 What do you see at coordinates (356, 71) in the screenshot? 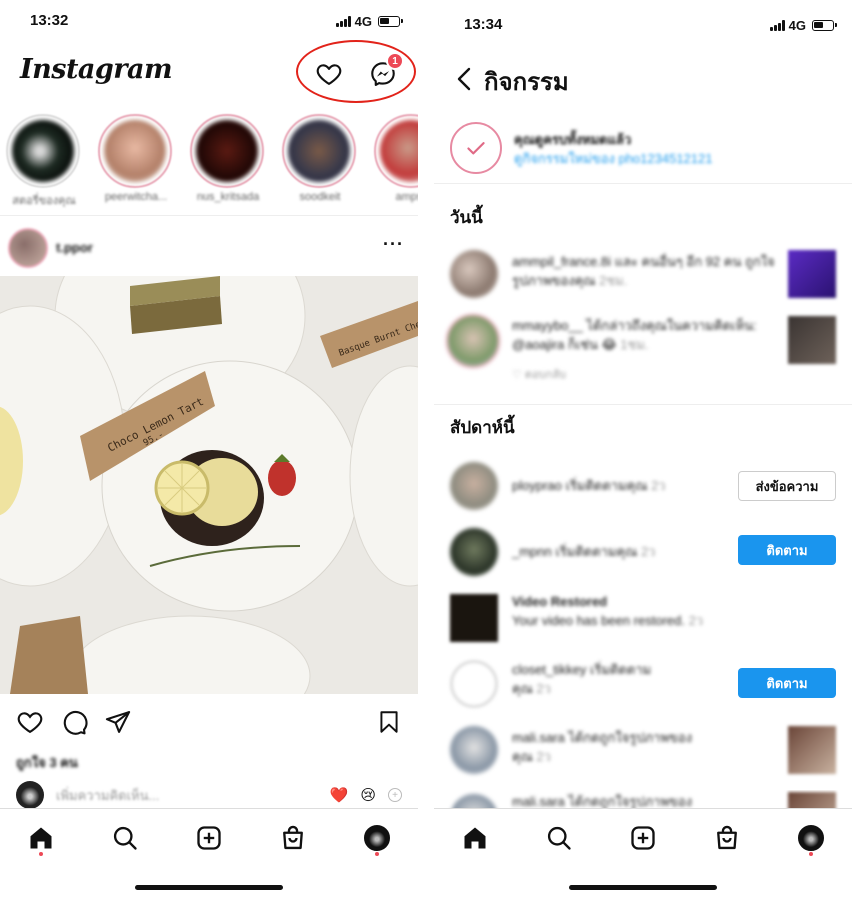
I see `highlight-annotation` at bounding box center [356, 71].